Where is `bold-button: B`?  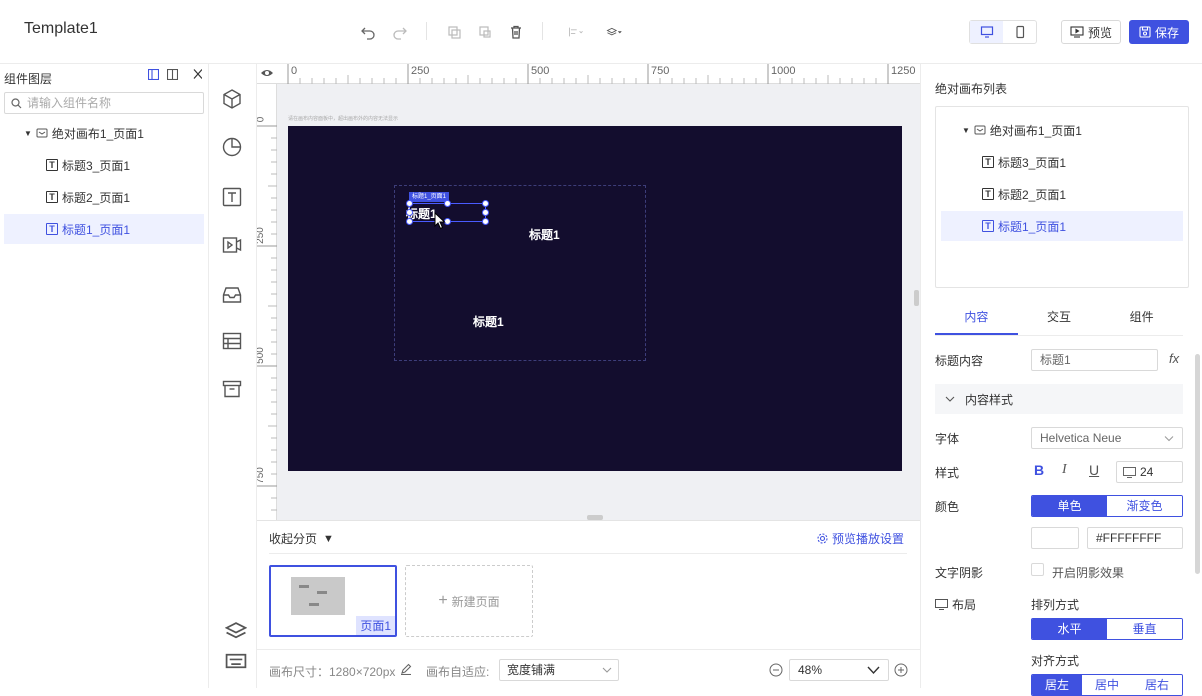
bold-button: B is located at coordinates (1039, 470).